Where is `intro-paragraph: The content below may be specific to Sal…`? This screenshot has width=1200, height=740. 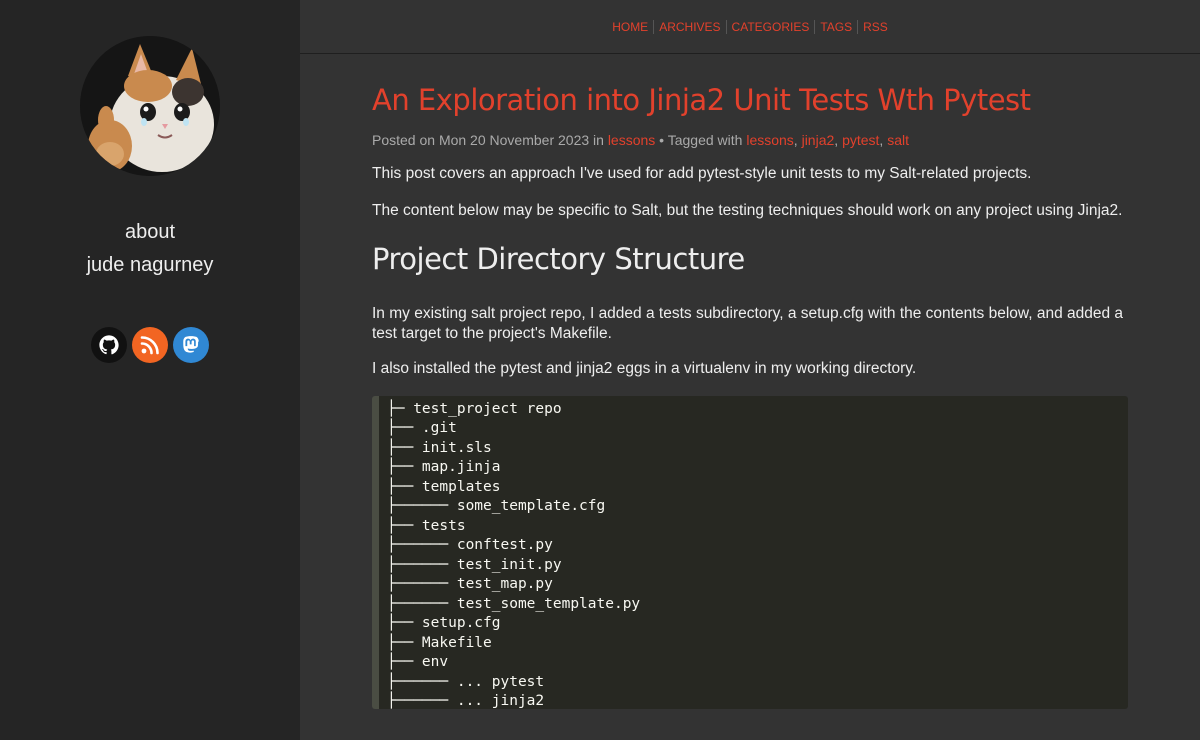
intro-paragraph: The content below may be specific to Sal… is located at coordinates (747, 210).